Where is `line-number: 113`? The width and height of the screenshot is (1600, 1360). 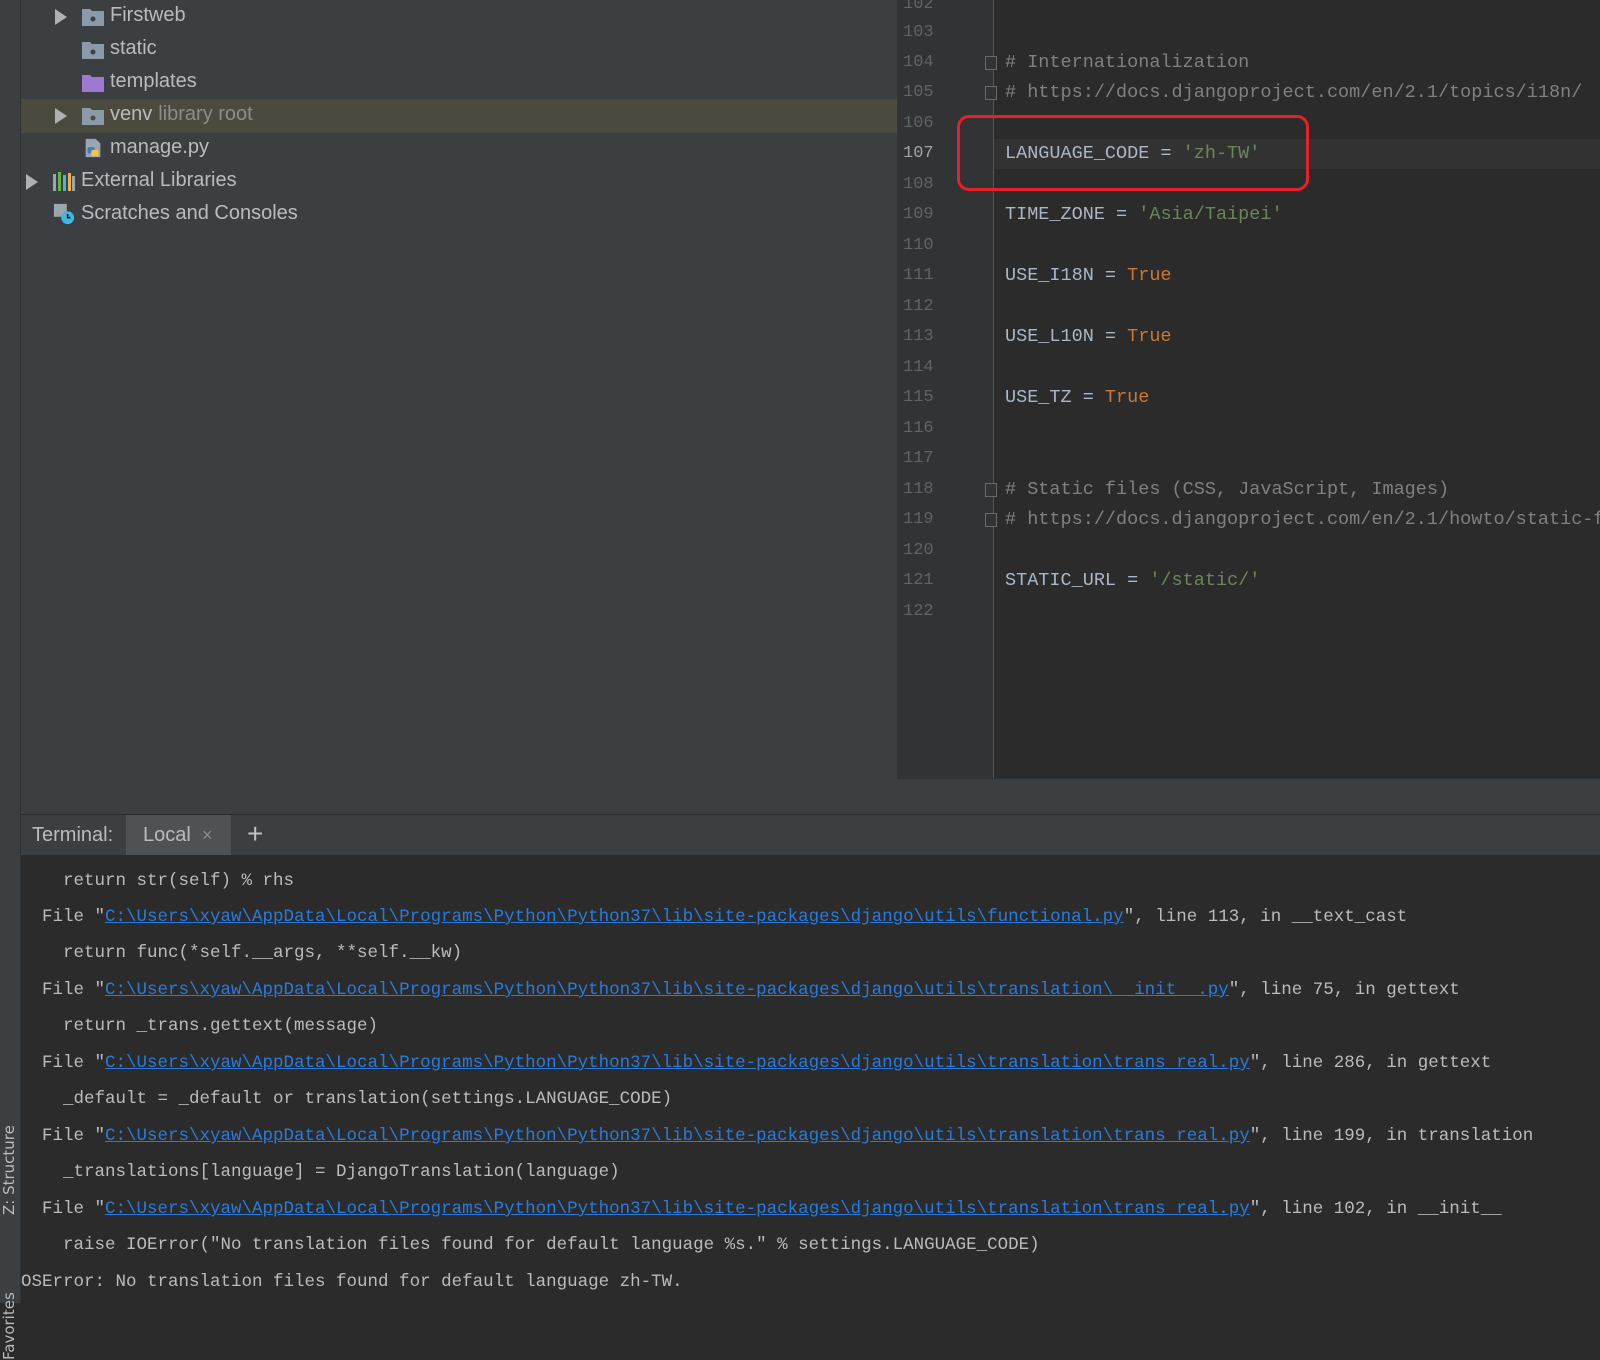
line-number: 113 is located at coordinates (918, 336).